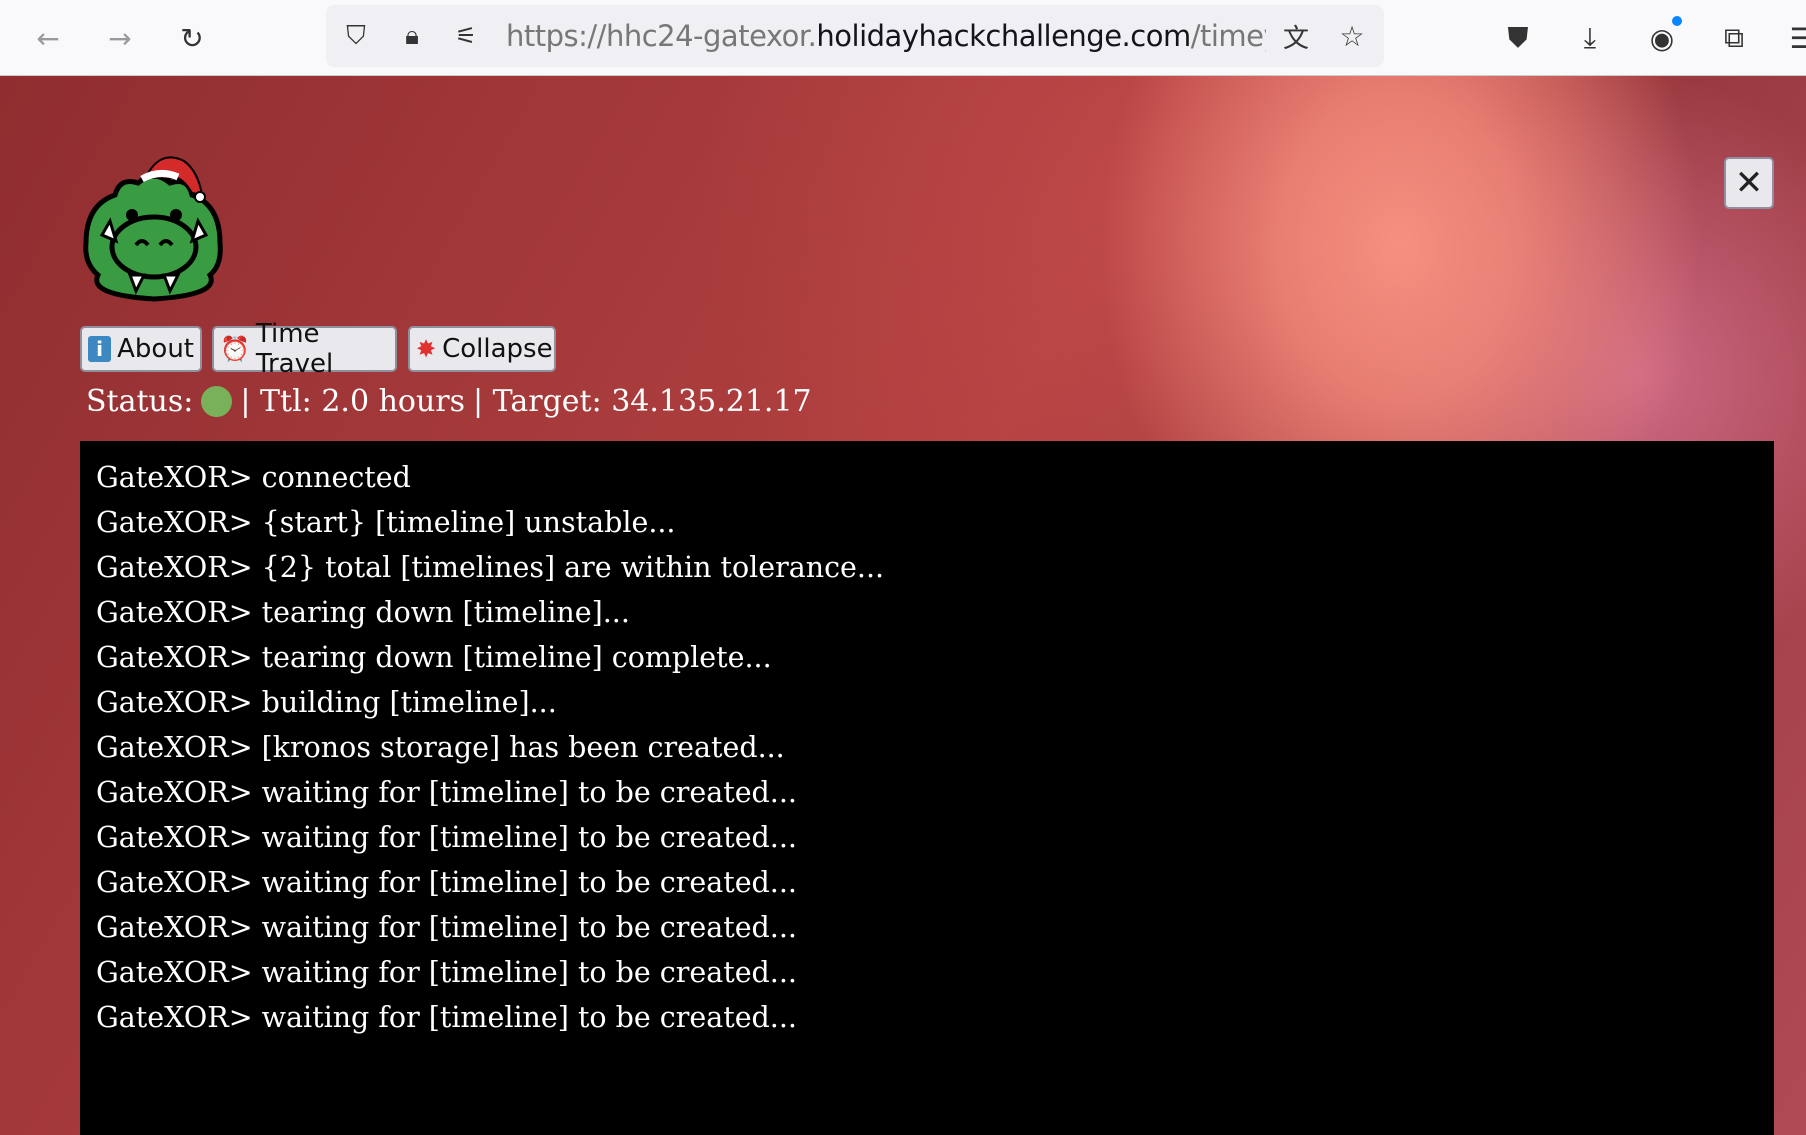 The image size is (1806, 1135). What do you see at coordinates (356, 36) in the screenshot?
I see `shield-icon: ⛉` at bounding box center [356, 36].